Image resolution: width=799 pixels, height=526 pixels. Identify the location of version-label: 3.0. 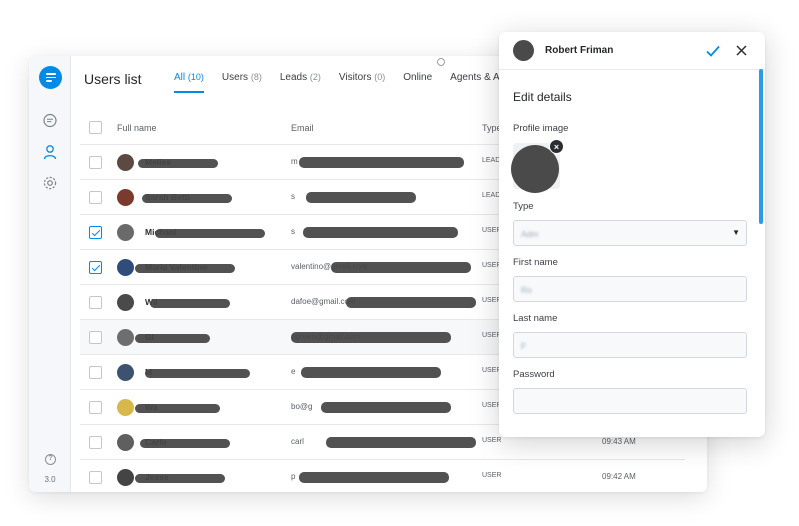
(50, 479).